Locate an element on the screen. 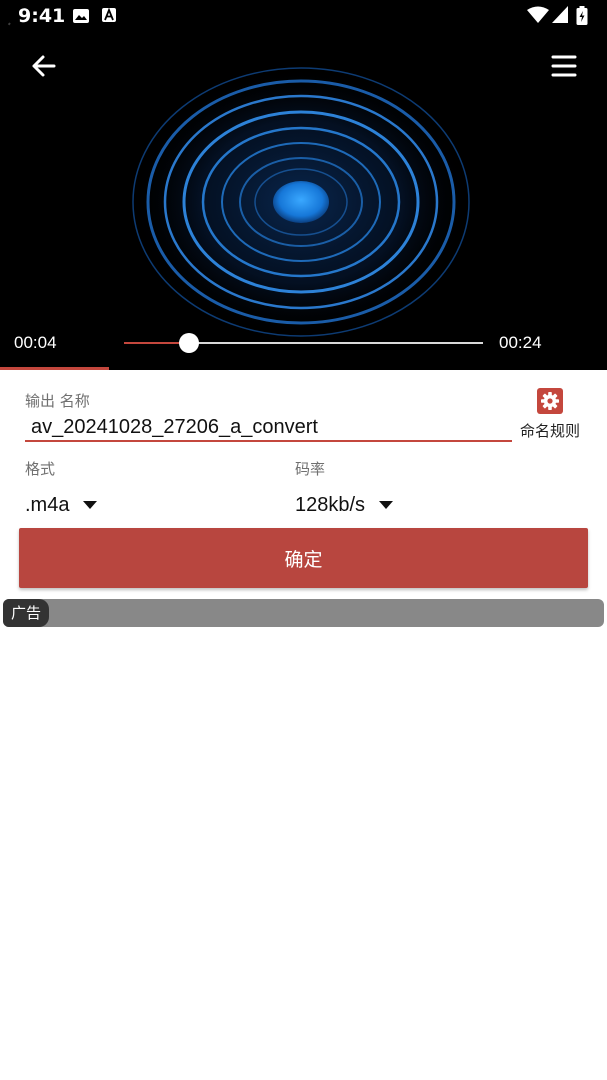 Image resolution: width=607 pixels, height=1080 pixels. image-icon is located at coordinates (81, 16).